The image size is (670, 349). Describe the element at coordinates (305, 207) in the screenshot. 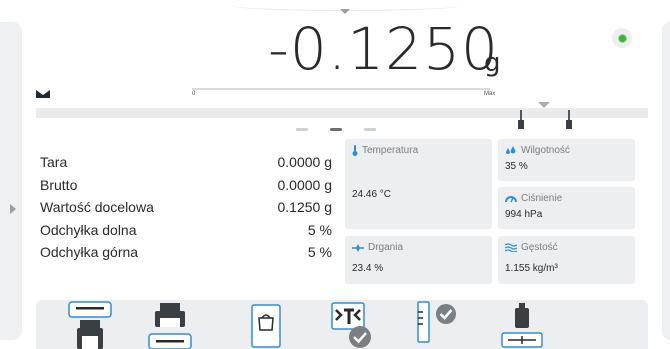

I see `param-value: 0.1250 g` at that location.